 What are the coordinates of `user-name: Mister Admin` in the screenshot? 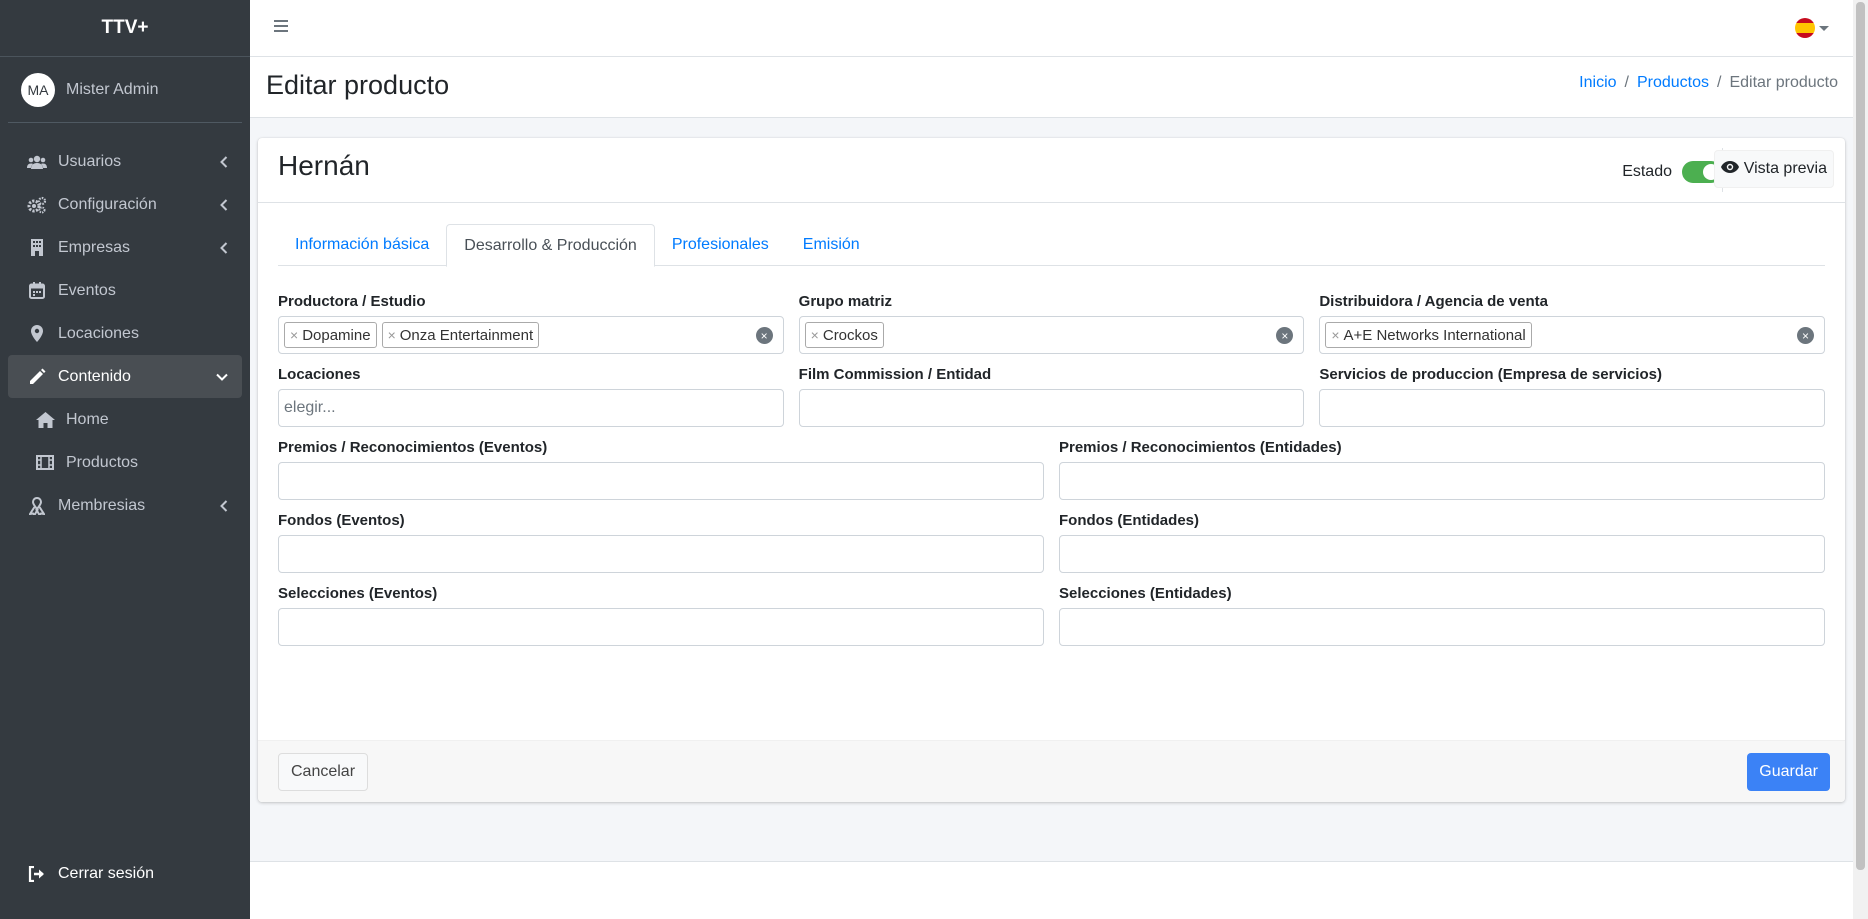 It's located at (112, 90).